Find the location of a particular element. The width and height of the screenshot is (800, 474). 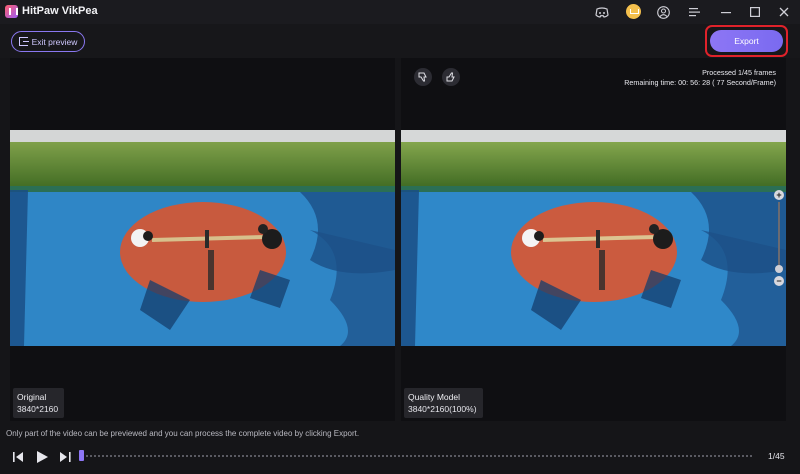

export-button: Export is located at coordinates (746, 41).